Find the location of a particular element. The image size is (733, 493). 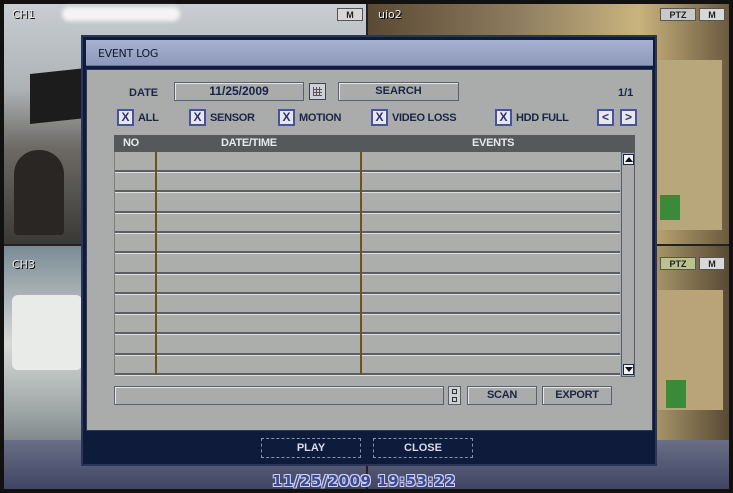

ch3-label: CH3 is located at coordinates (23, 264).